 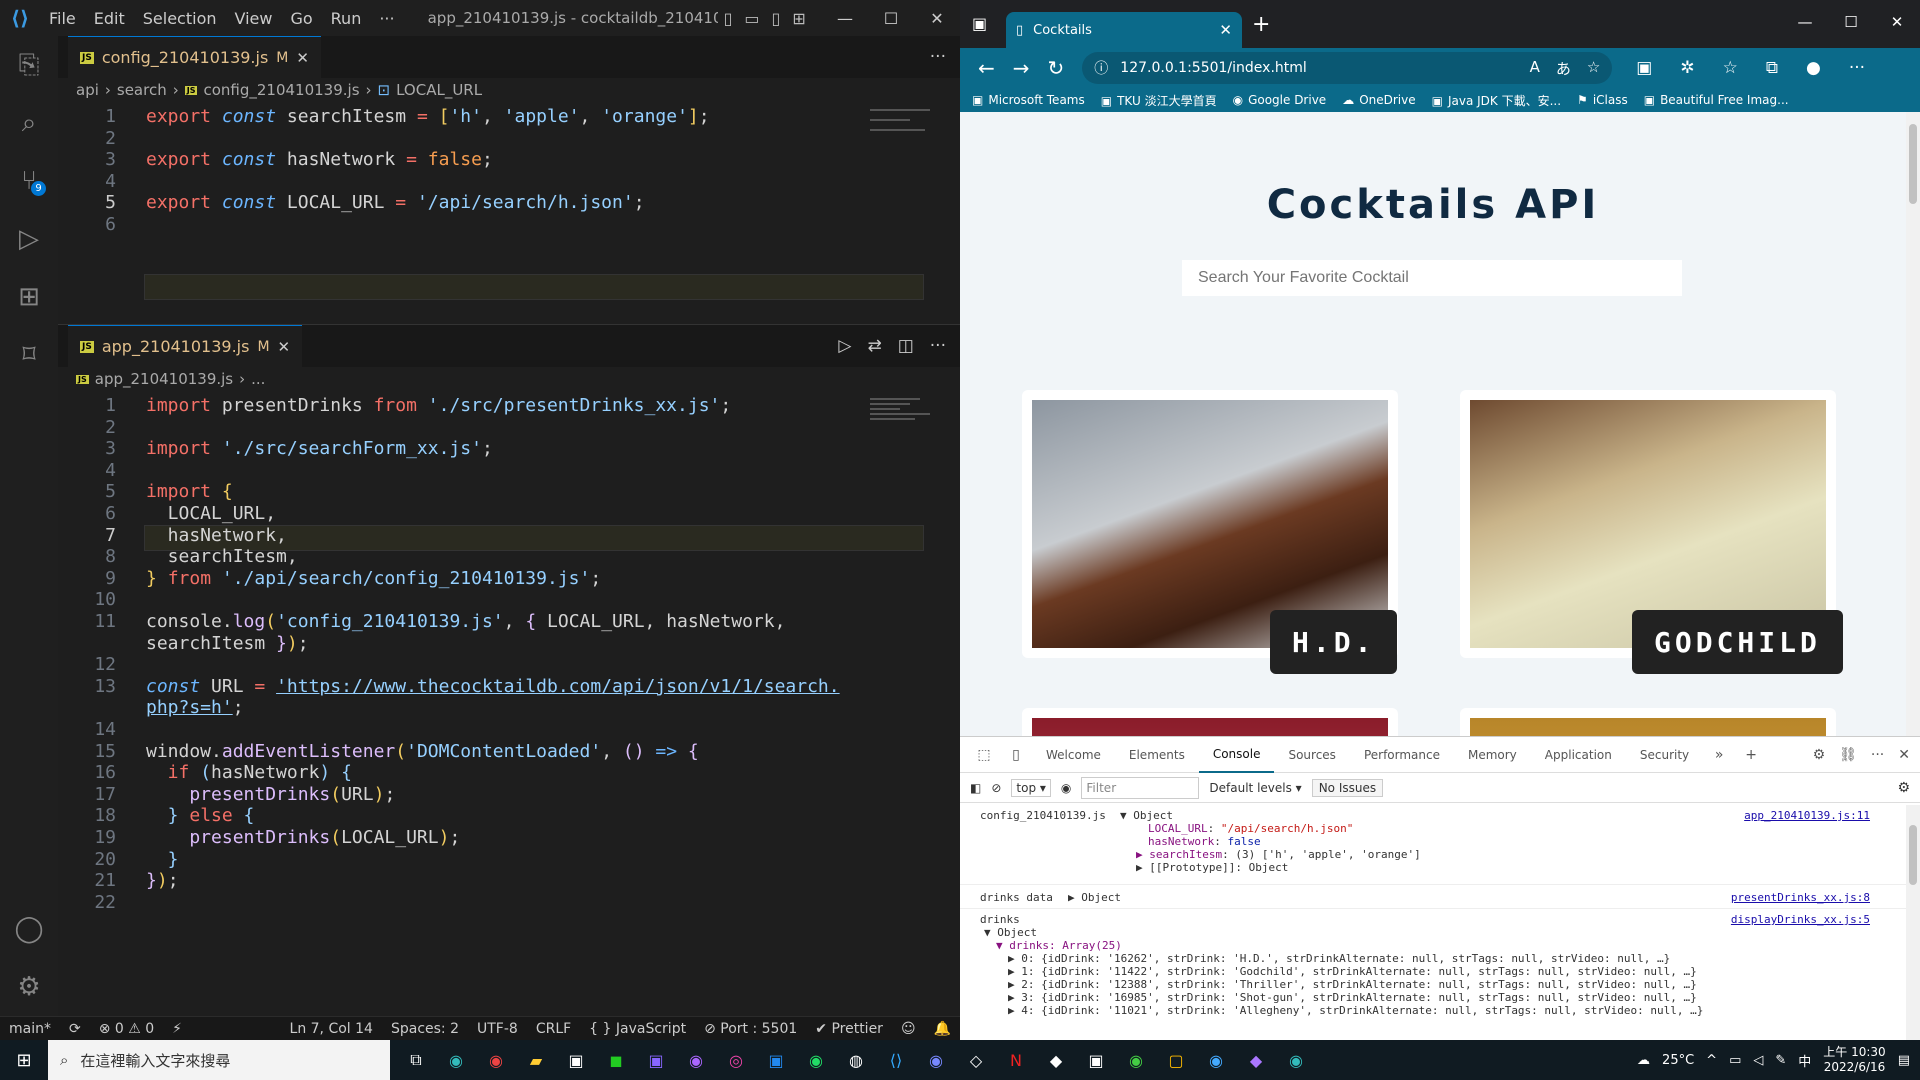 What do you see at coordinates (656, 1060) in the screenshot?
I see `teams-app-icon: ▣` at bounding box center [656, 1060].